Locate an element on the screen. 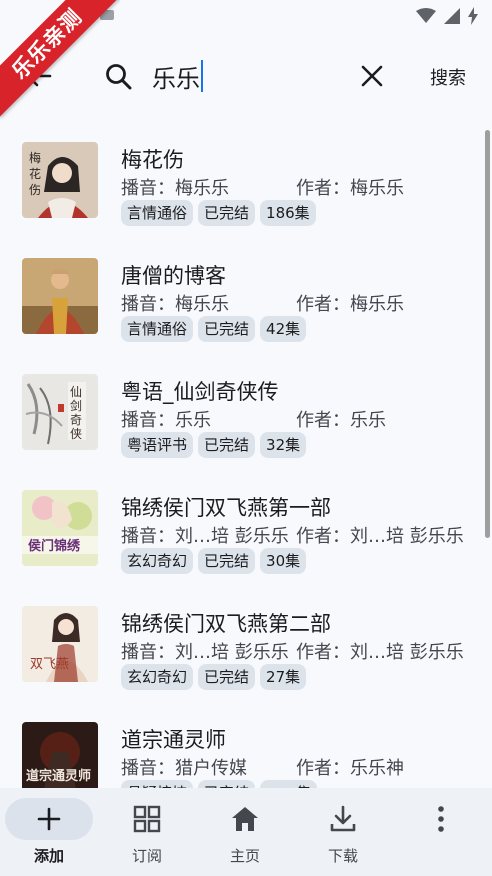 This screenshot has width=492, height=876. book-tags: 粤语评书 已完结 32集 is located at coordinates (214, 445).